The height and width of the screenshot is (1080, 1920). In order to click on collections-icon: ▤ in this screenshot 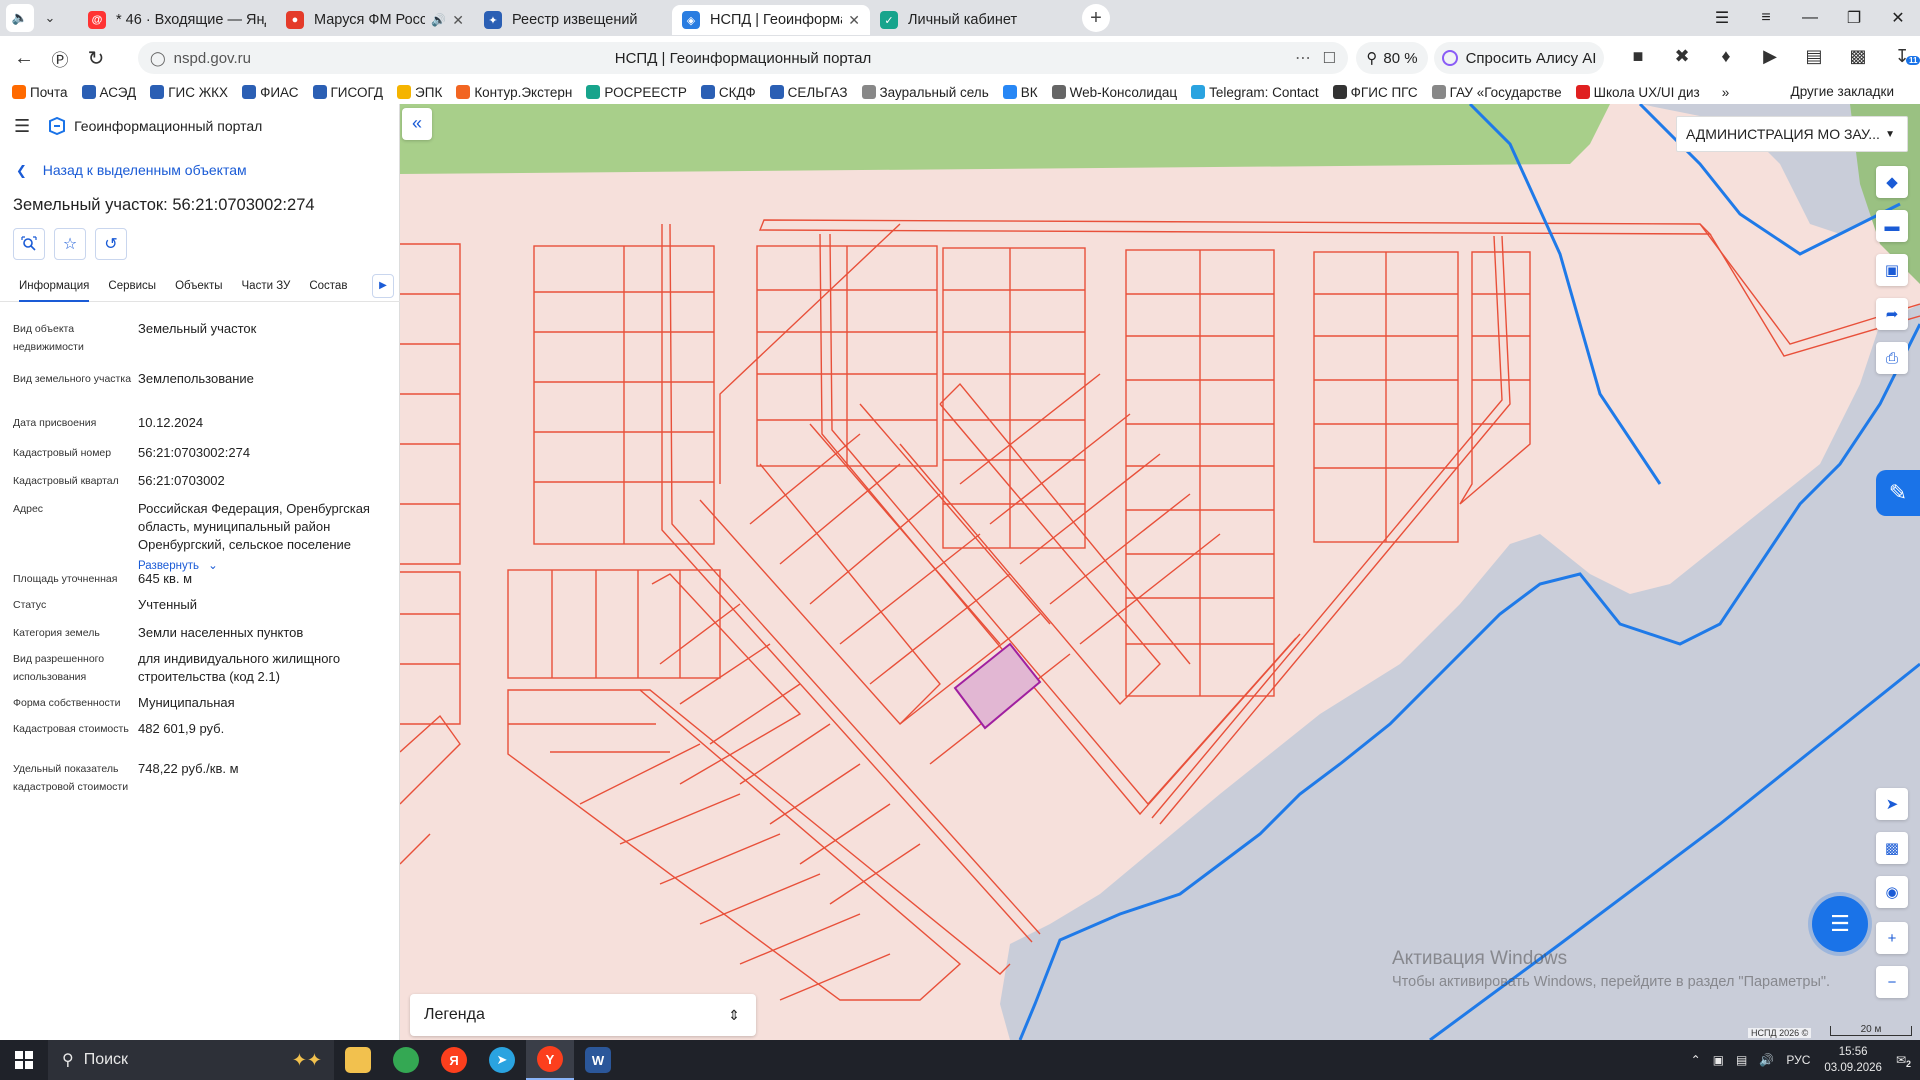, I will do `click(1814, 56)`.